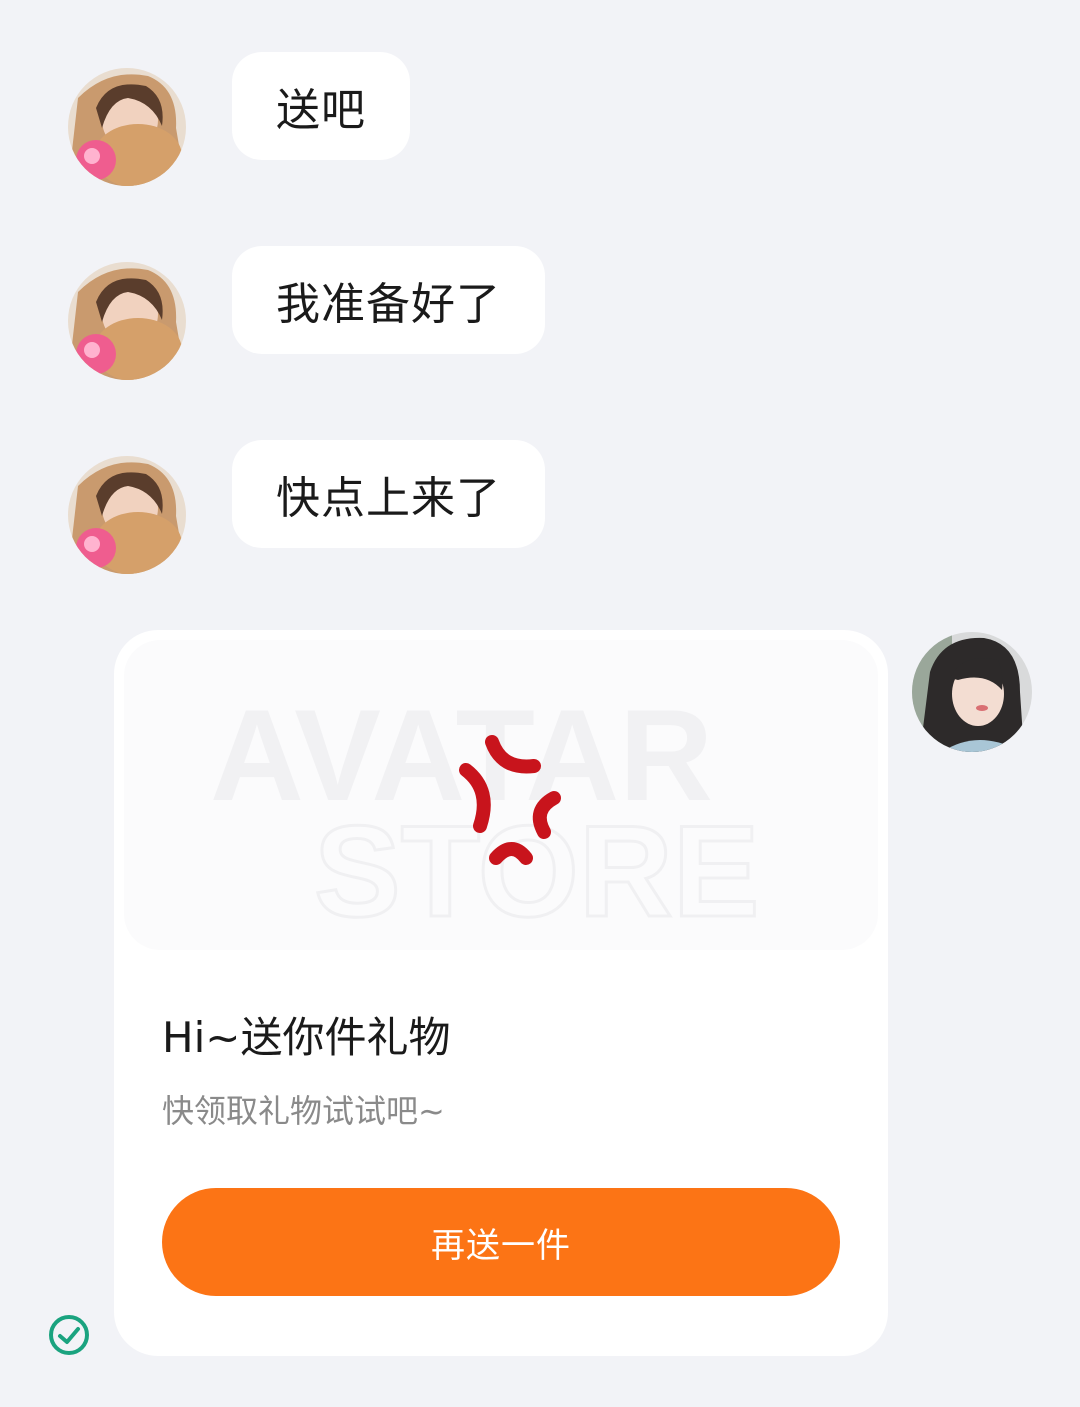  Describe the element at coordinates (69, 1335) in the screenshot. I see `check-circle-icon` at that location.